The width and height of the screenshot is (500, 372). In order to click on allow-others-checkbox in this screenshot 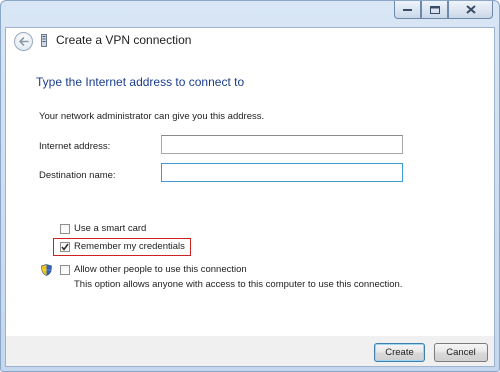, I will do `click(65, 270)`.